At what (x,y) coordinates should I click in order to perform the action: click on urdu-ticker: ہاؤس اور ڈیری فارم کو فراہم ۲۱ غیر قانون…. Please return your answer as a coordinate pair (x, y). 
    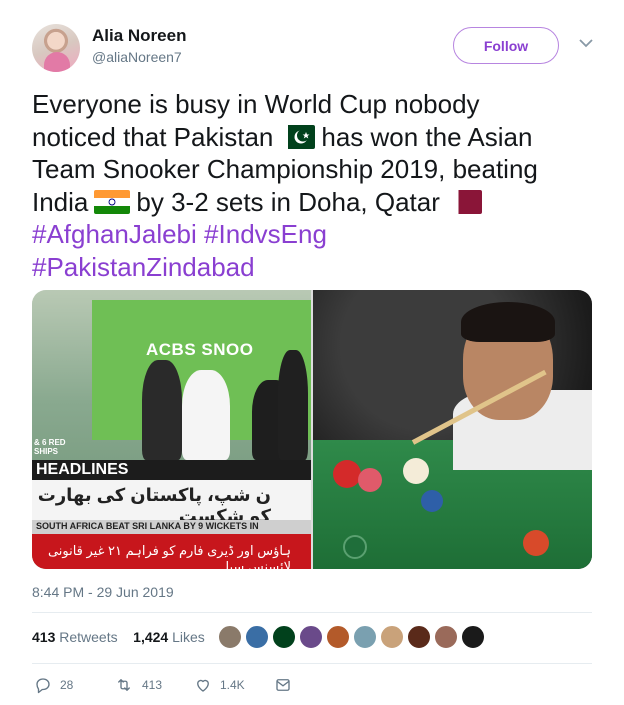
    Looking at the image, I should click on (171, 551).